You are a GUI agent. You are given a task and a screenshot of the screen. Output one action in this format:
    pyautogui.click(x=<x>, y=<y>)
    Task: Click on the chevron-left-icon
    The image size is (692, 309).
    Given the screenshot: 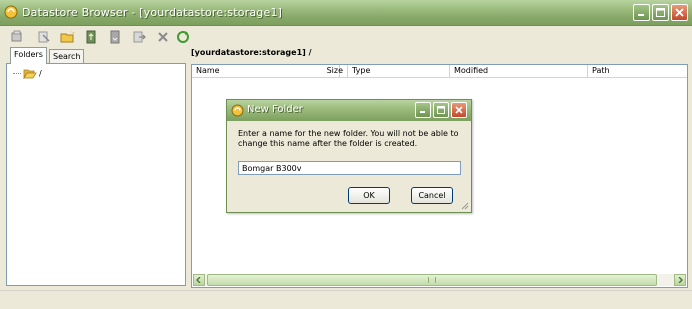 What is the action you would take?
    pyautogui.click(x=198, y=280)
    